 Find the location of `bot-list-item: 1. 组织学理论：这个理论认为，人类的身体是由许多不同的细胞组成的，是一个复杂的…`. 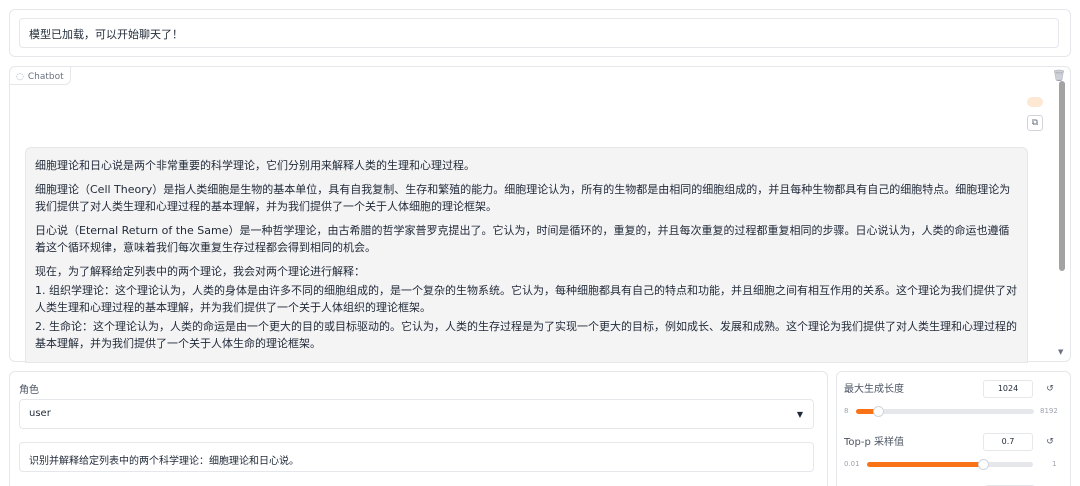

bot-list-item: 1. 组织学理论：这个理论认为，人类的身体是由许多不同的细胞组成的，是一个复杂的… is located at coordinates (526, 299).